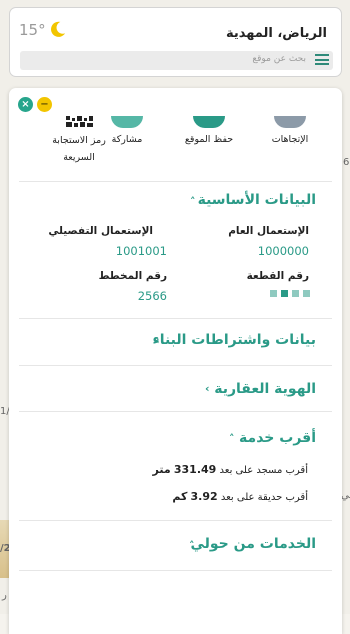  What do you see at coordinates (279, 59) in the screenshot?
I see `search-placeholder: بحث عن موقع` at bounding box center [279, 59].